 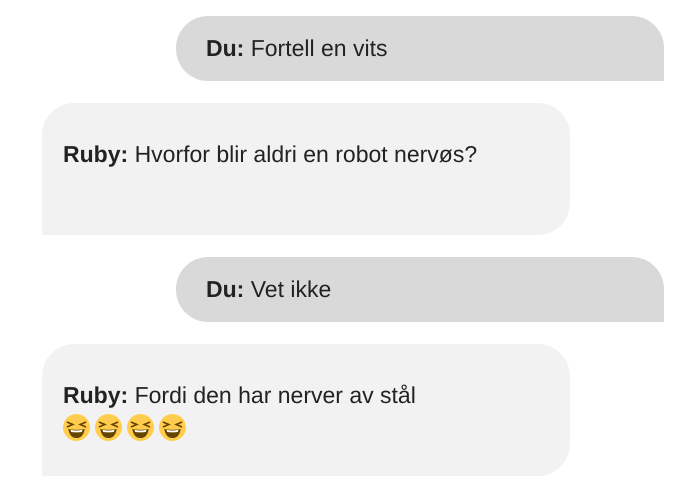 What do you see at coordinates (297, 48) in the screenshot?
I see `message-text: Du: Fortell en vits` at bounding box center [297, 48].